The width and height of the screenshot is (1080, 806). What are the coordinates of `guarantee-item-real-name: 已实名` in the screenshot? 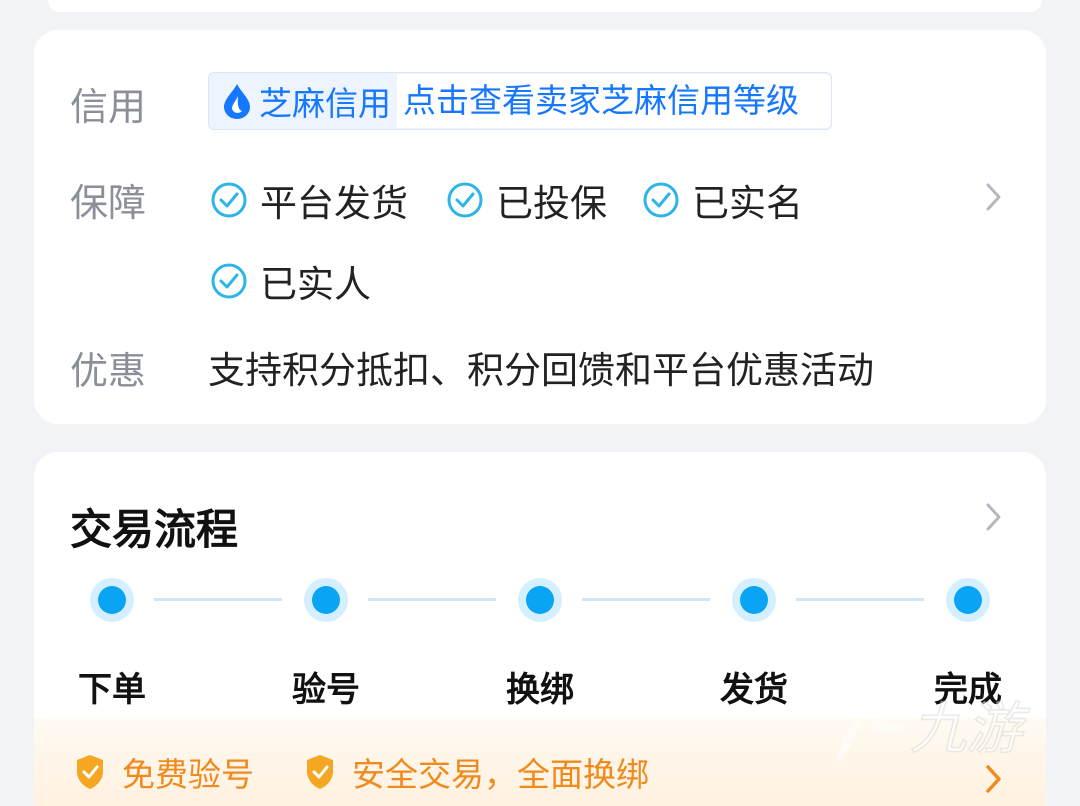 It's located at (722, 200).